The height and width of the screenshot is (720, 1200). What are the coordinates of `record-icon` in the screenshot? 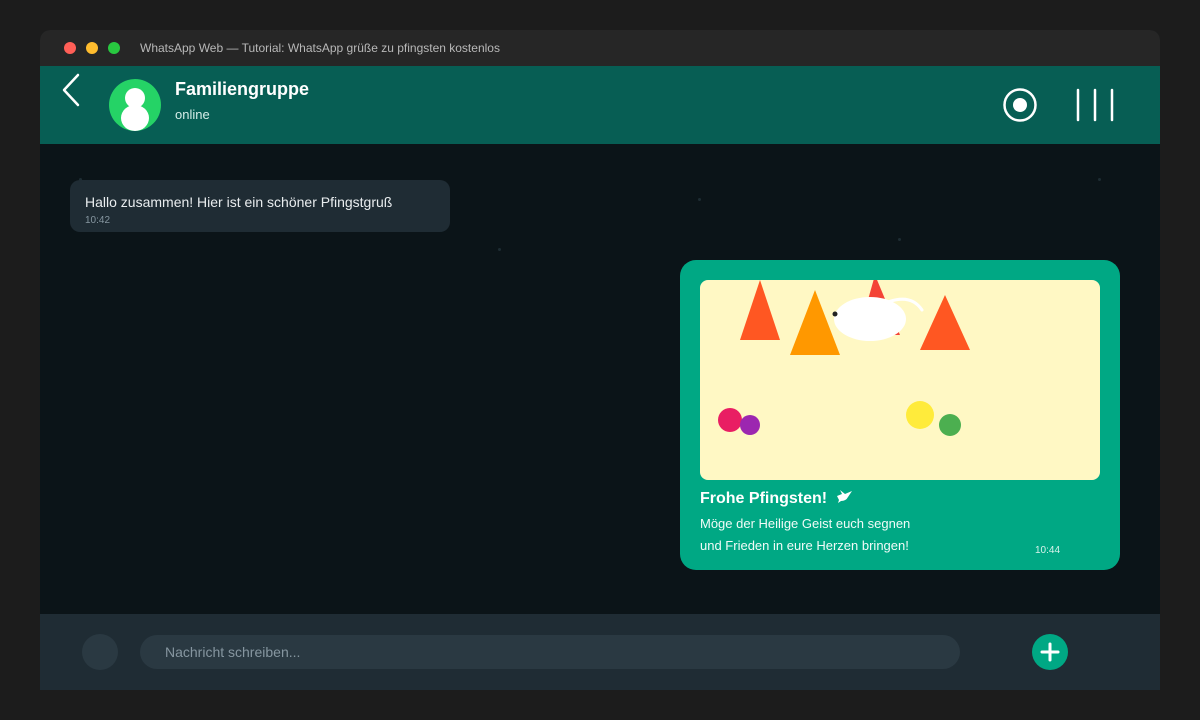 It's located at (1020, 105).